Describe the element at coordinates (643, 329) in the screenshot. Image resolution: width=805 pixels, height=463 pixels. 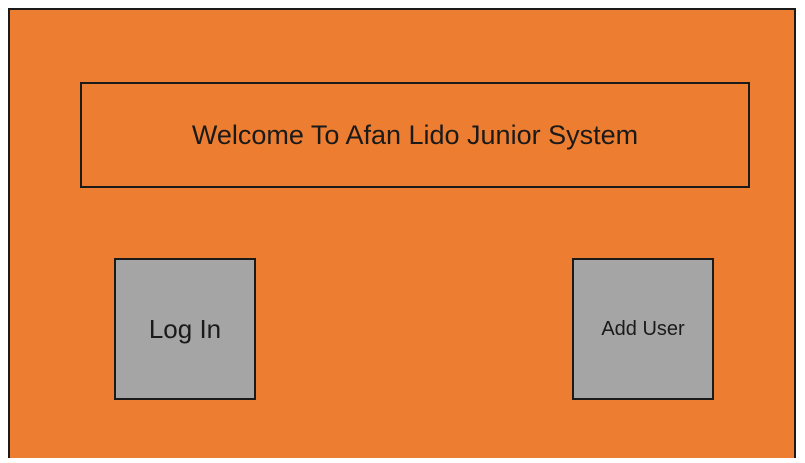
I see `add-user-button: Add User` at that location.